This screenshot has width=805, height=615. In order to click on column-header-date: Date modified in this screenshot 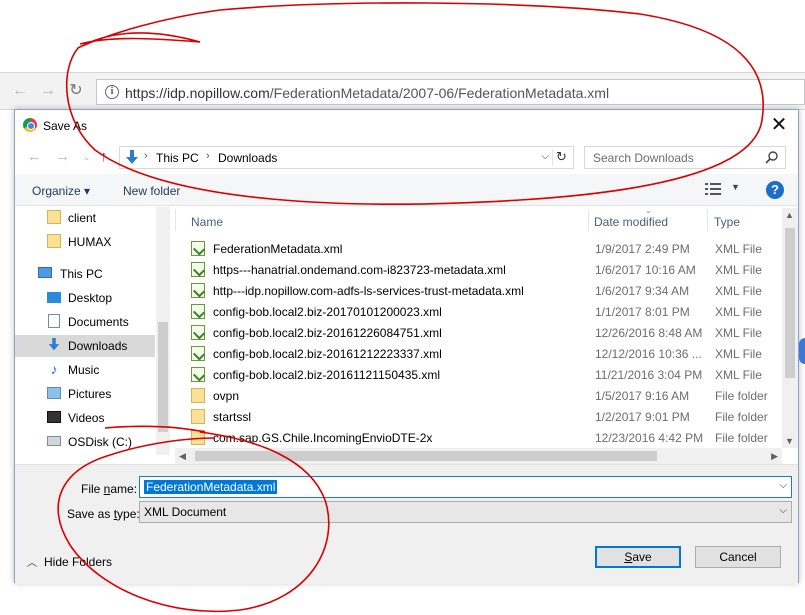, I will do `click(631, 222)`.